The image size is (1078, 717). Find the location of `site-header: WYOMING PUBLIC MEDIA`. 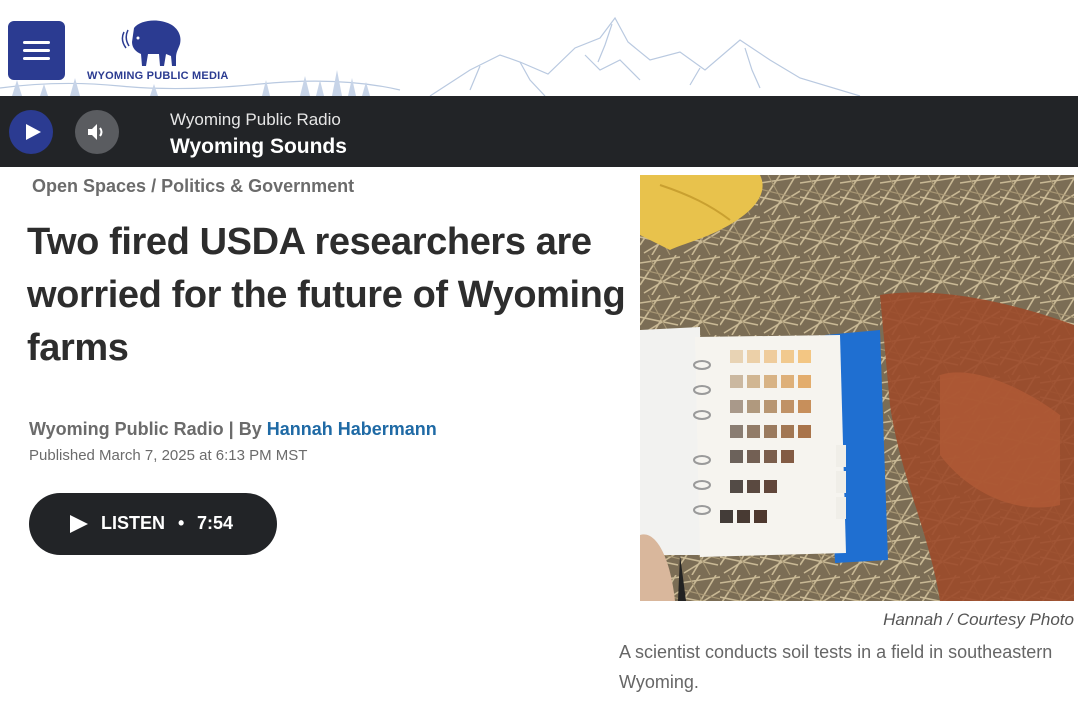

site-header: WYOMING PUBLIC MEDIA is located at coordinates (539, 48).